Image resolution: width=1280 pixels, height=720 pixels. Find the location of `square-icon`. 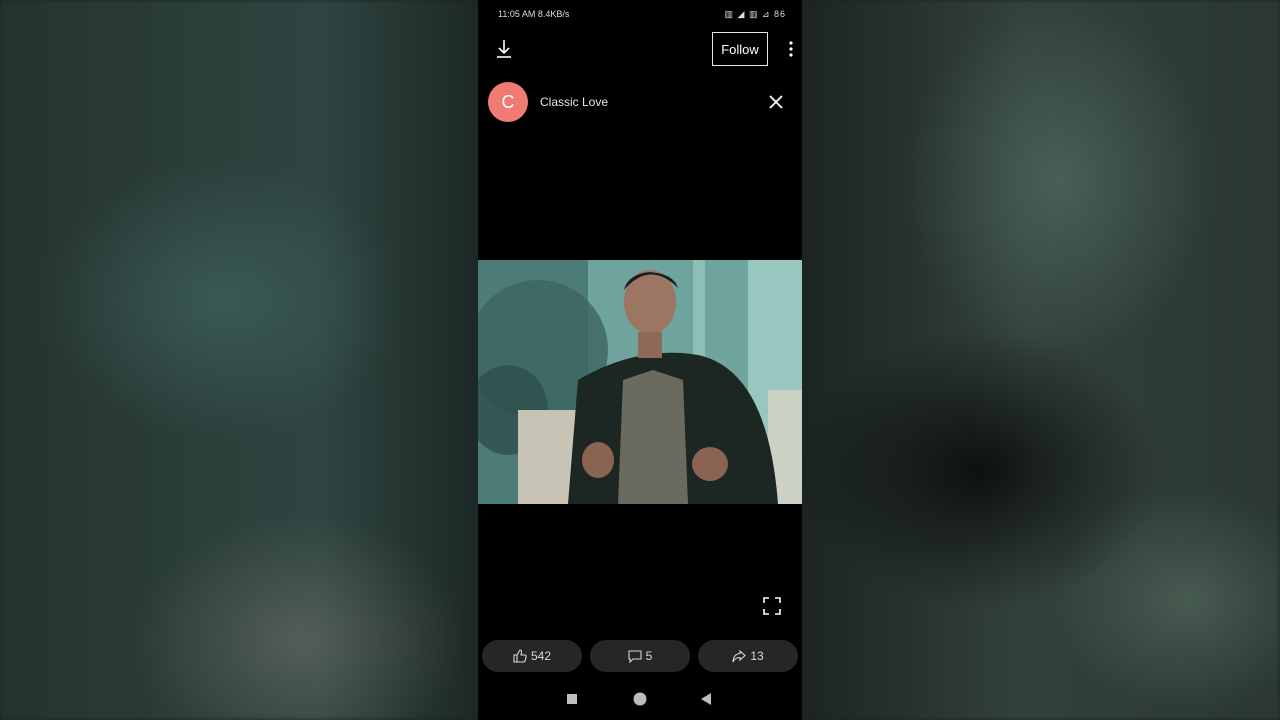

square-icon is located at coordinates (572, 699).